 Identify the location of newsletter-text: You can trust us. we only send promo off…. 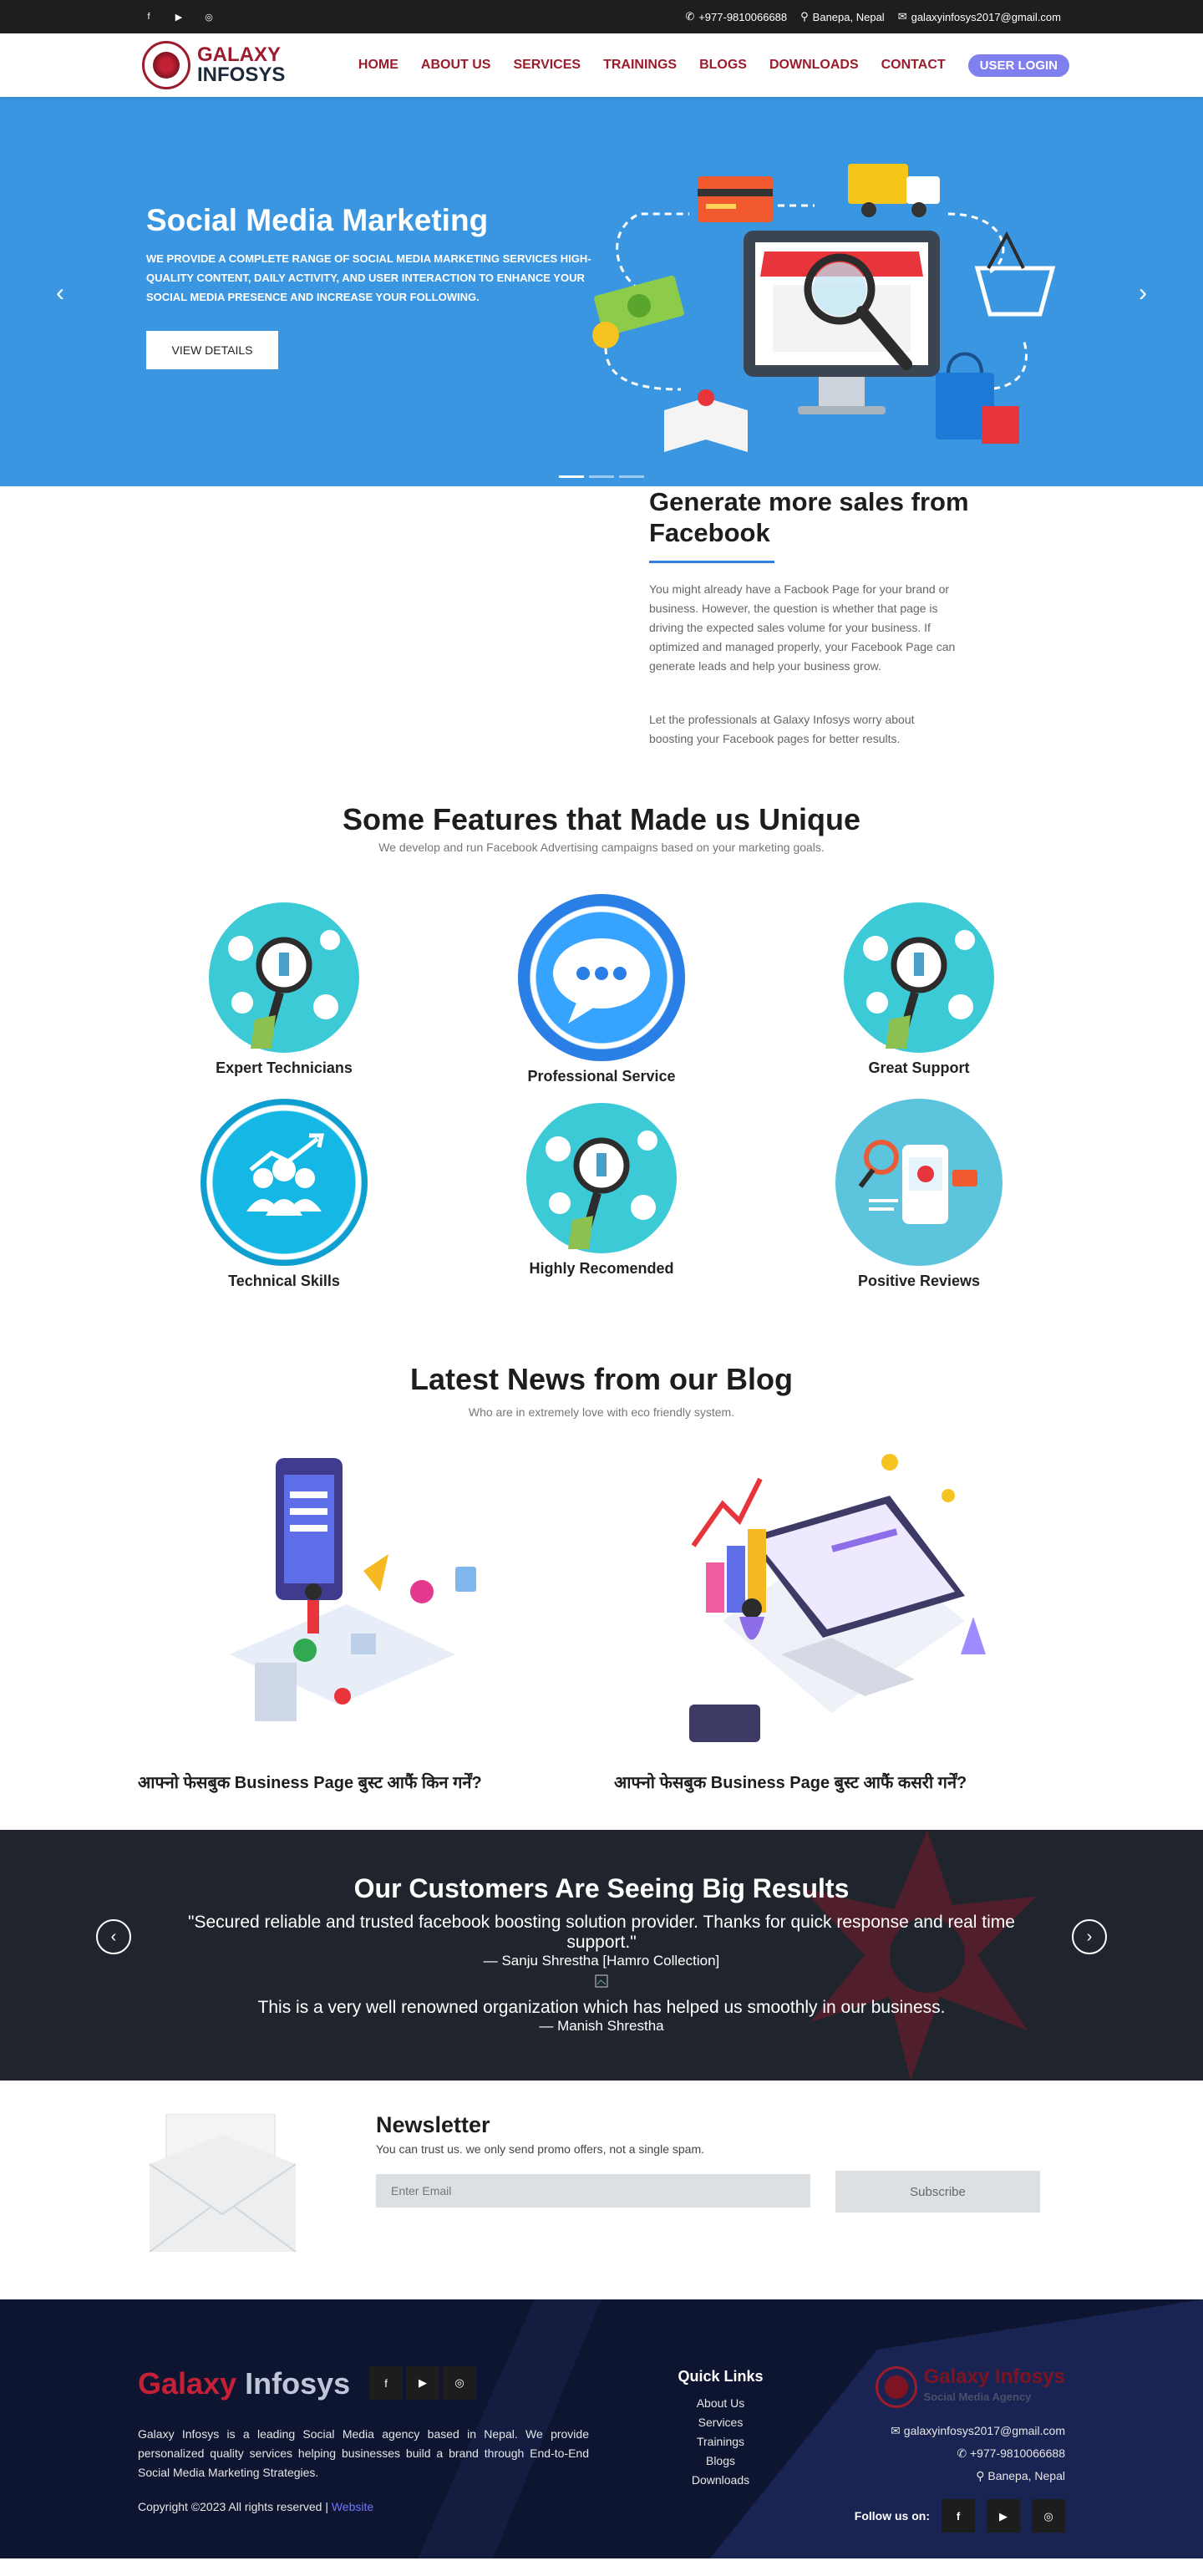
(540, 2149).